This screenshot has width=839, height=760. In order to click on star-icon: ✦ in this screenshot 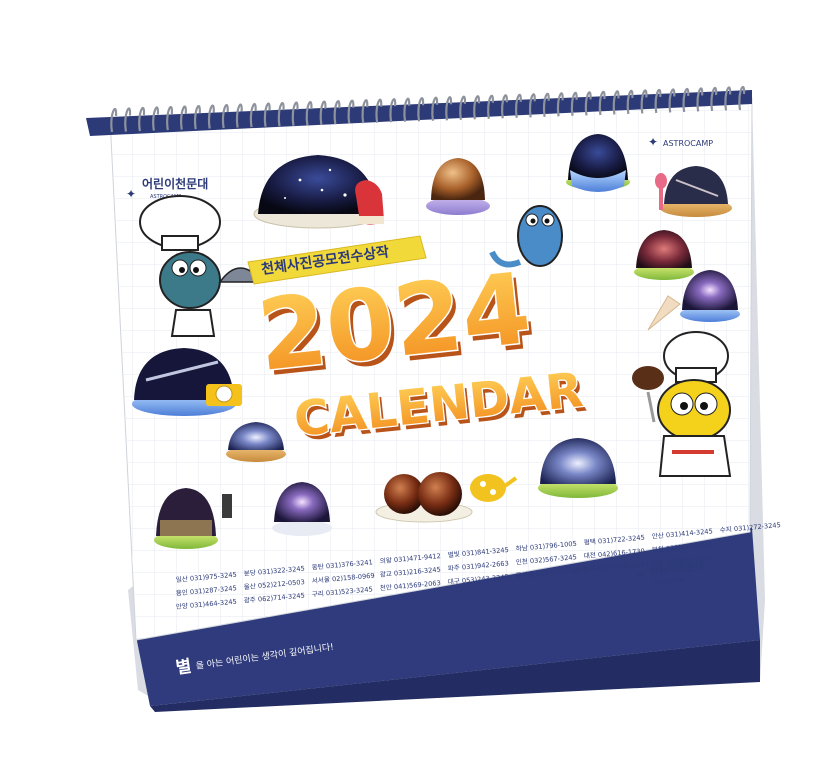, I will do `click(653, 142)`.